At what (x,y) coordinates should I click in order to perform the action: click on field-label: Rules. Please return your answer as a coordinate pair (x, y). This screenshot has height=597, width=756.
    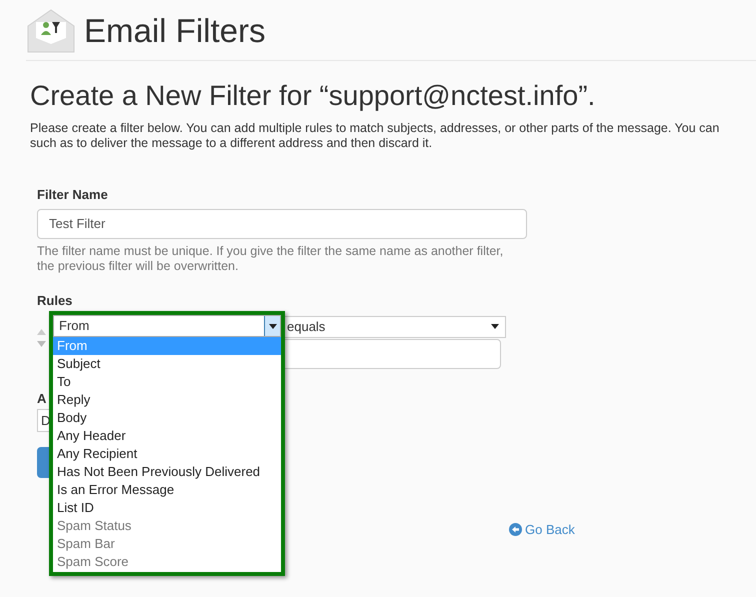
    Looking at the image, I should click on (54, 300).